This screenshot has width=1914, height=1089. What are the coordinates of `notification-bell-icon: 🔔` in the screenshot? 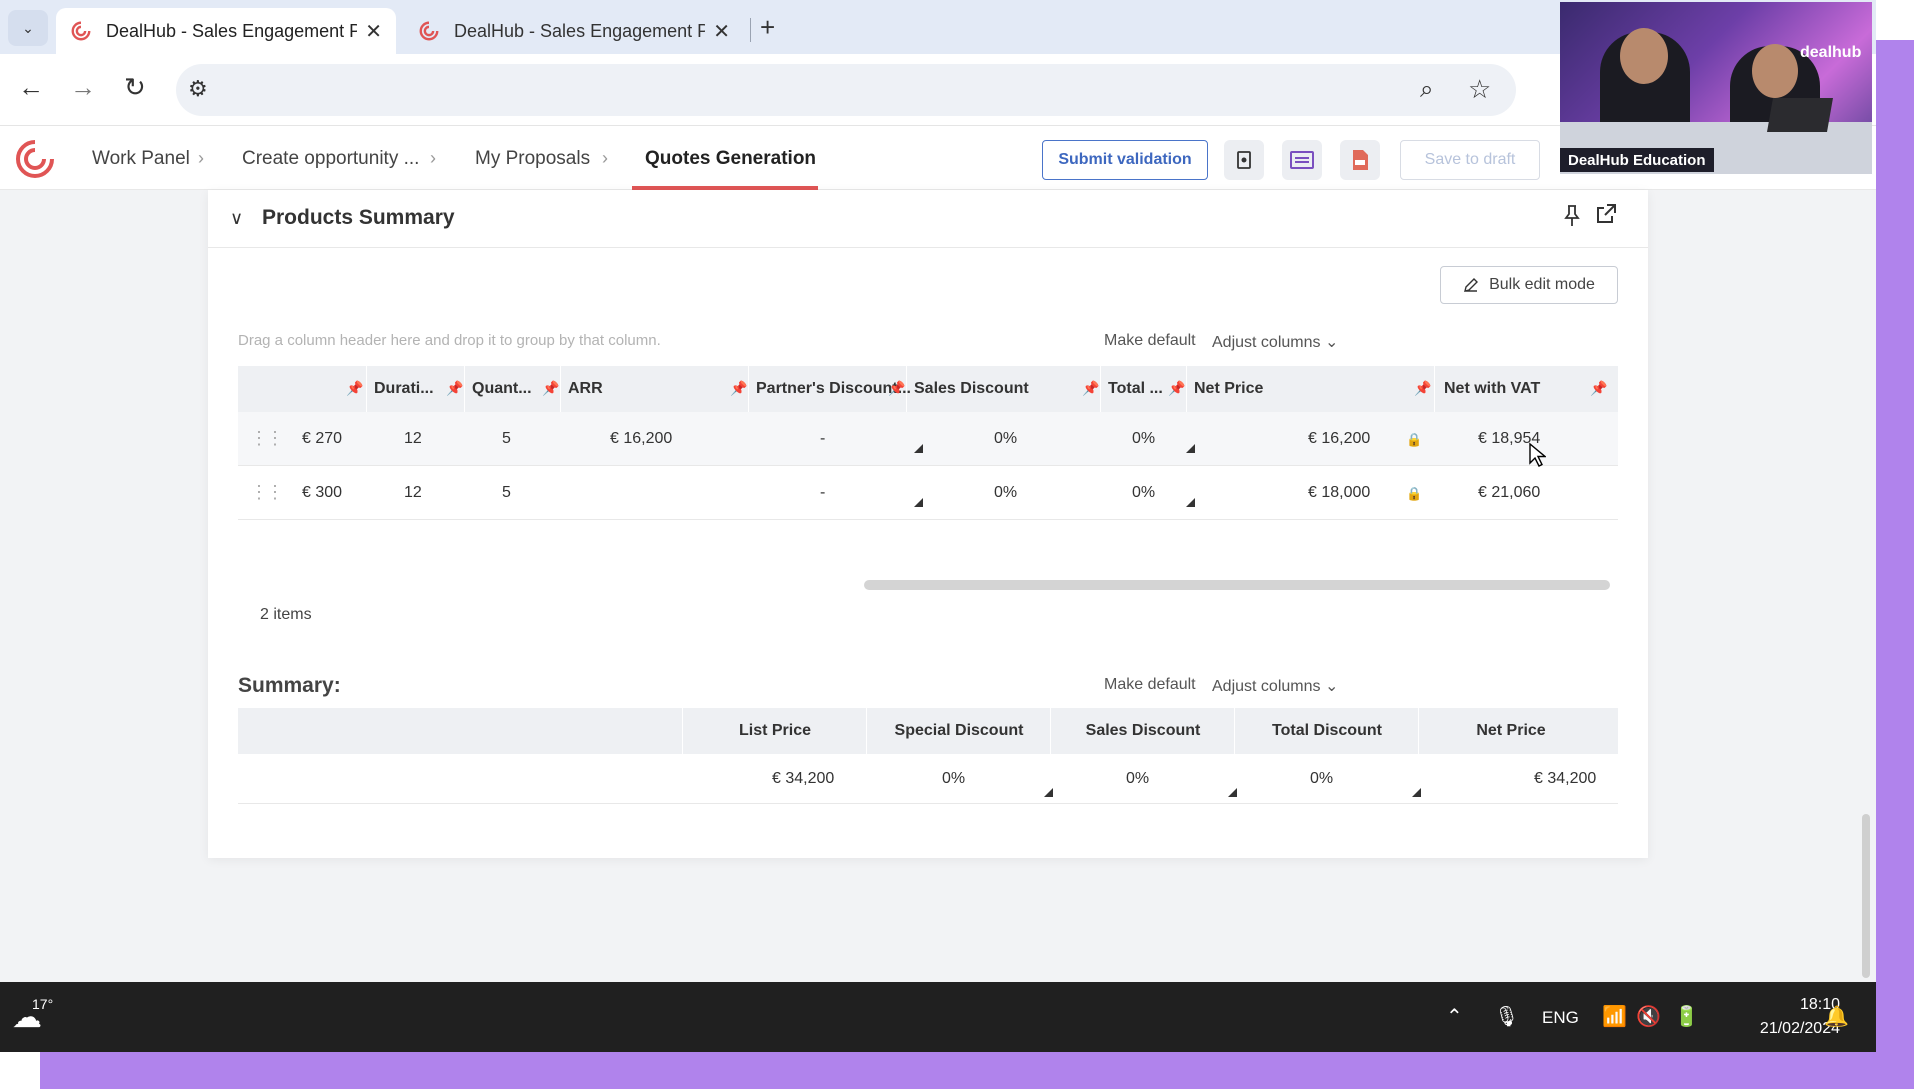 It's located at (1836, 1016).